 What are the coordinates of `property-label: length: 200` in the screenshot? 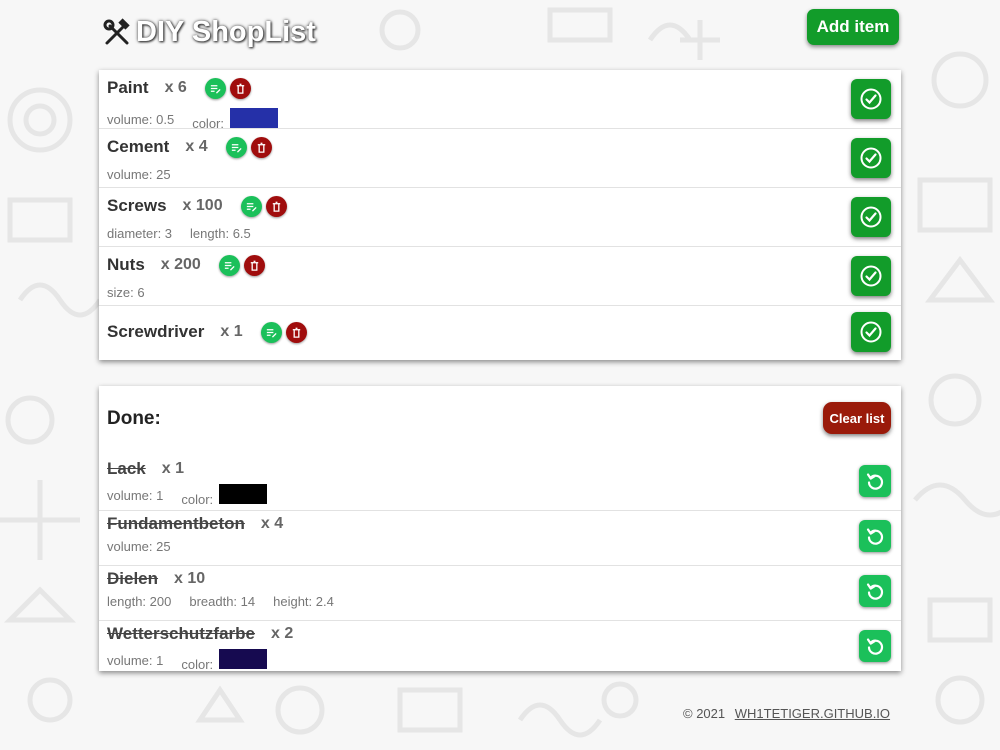 It's located at (139, 601).